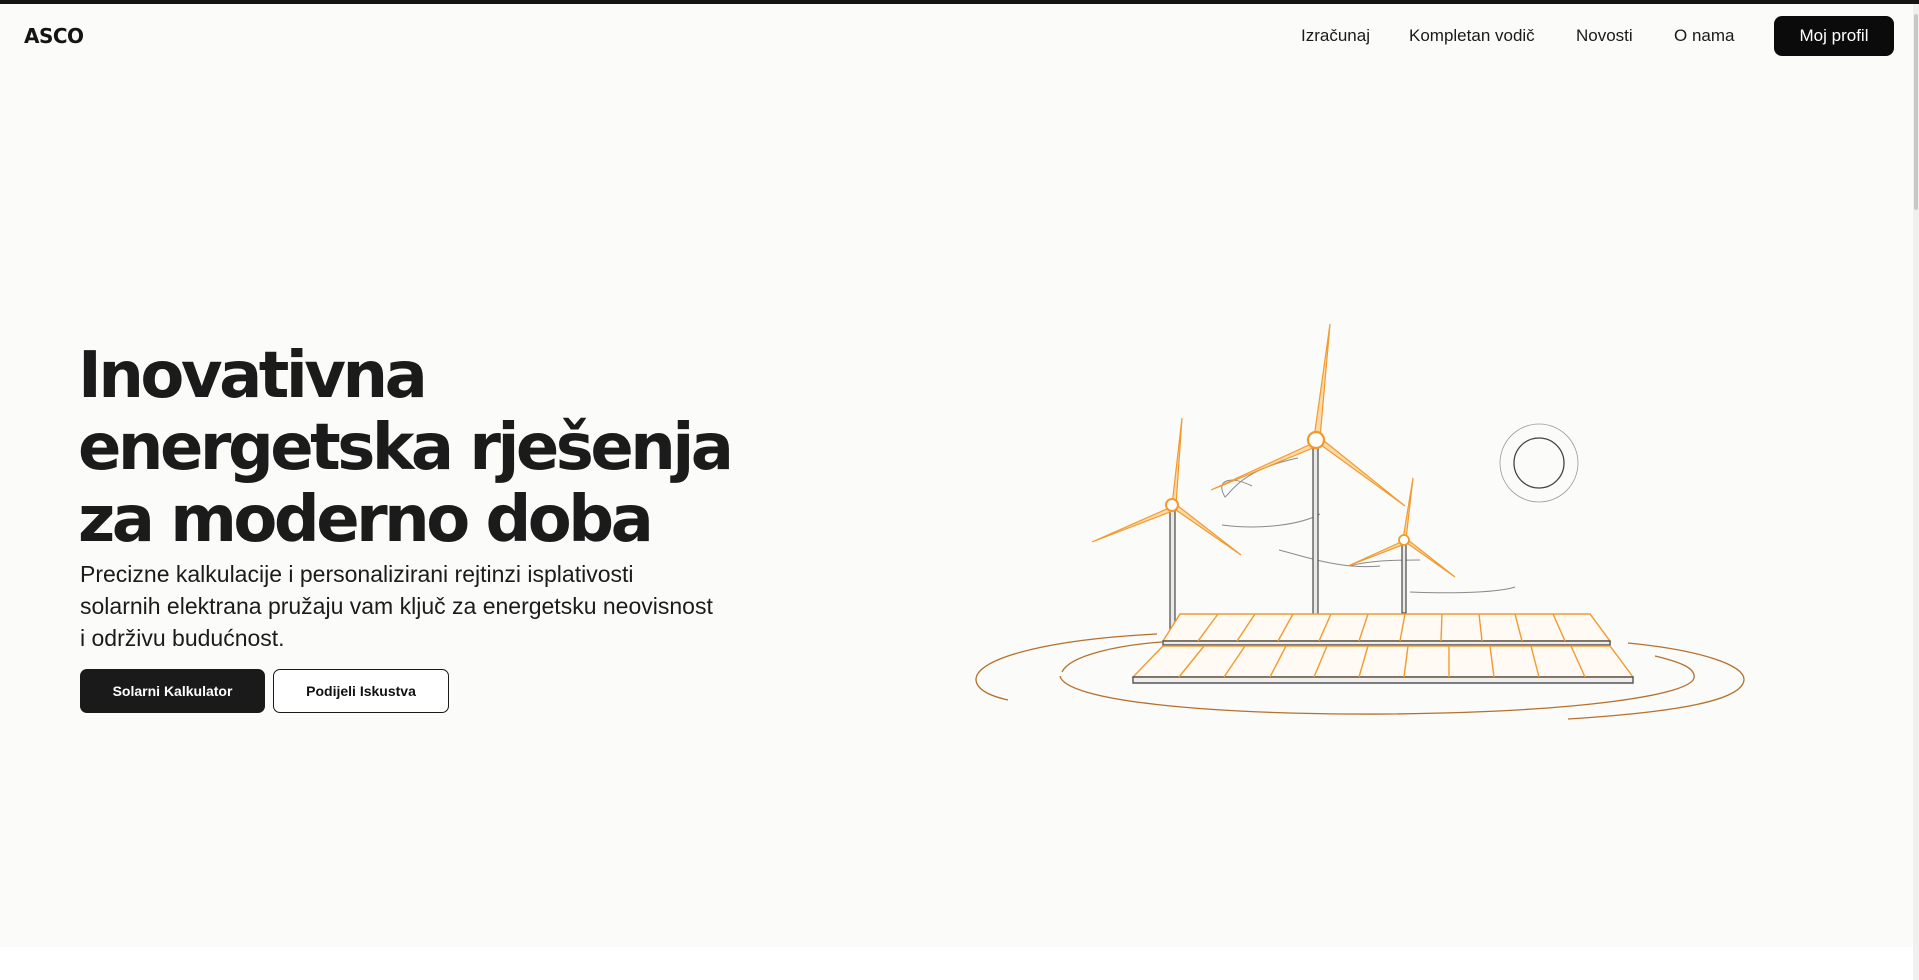 The height and width of the screenshot is (980, 1919). What do you see at coordinates (406, 448) in the screenshot?
I see `hero-title-line: energetska rješenja` at bounding box center [406, 448].